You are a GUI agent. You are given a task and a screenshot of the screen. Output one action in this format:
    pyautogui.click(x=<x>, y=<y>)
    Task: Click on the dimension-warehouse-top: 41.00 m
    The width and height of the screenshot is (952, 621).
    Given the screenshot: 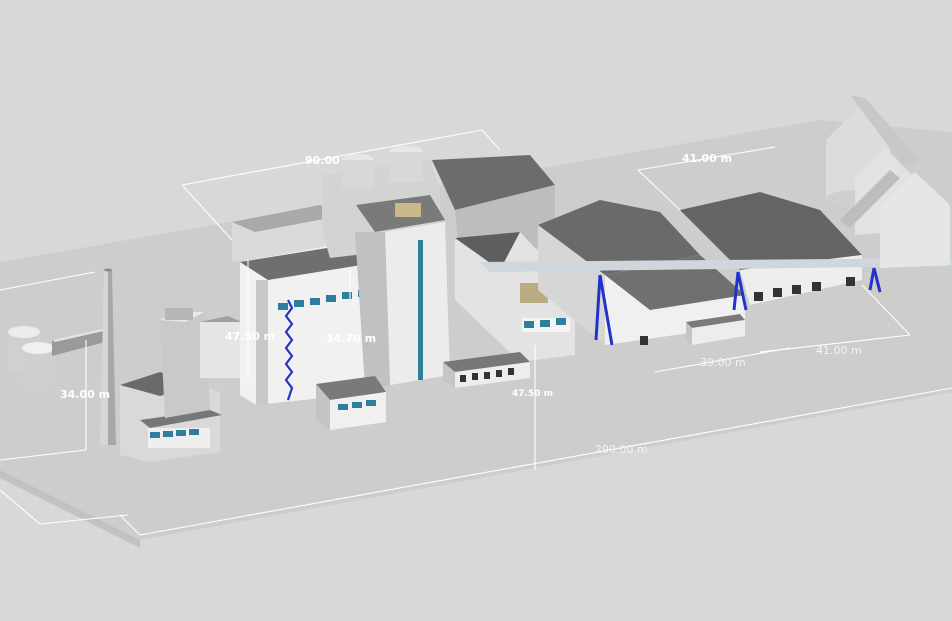 What is the action you would take?
    pyautogui.click(x=707, y=158)
    